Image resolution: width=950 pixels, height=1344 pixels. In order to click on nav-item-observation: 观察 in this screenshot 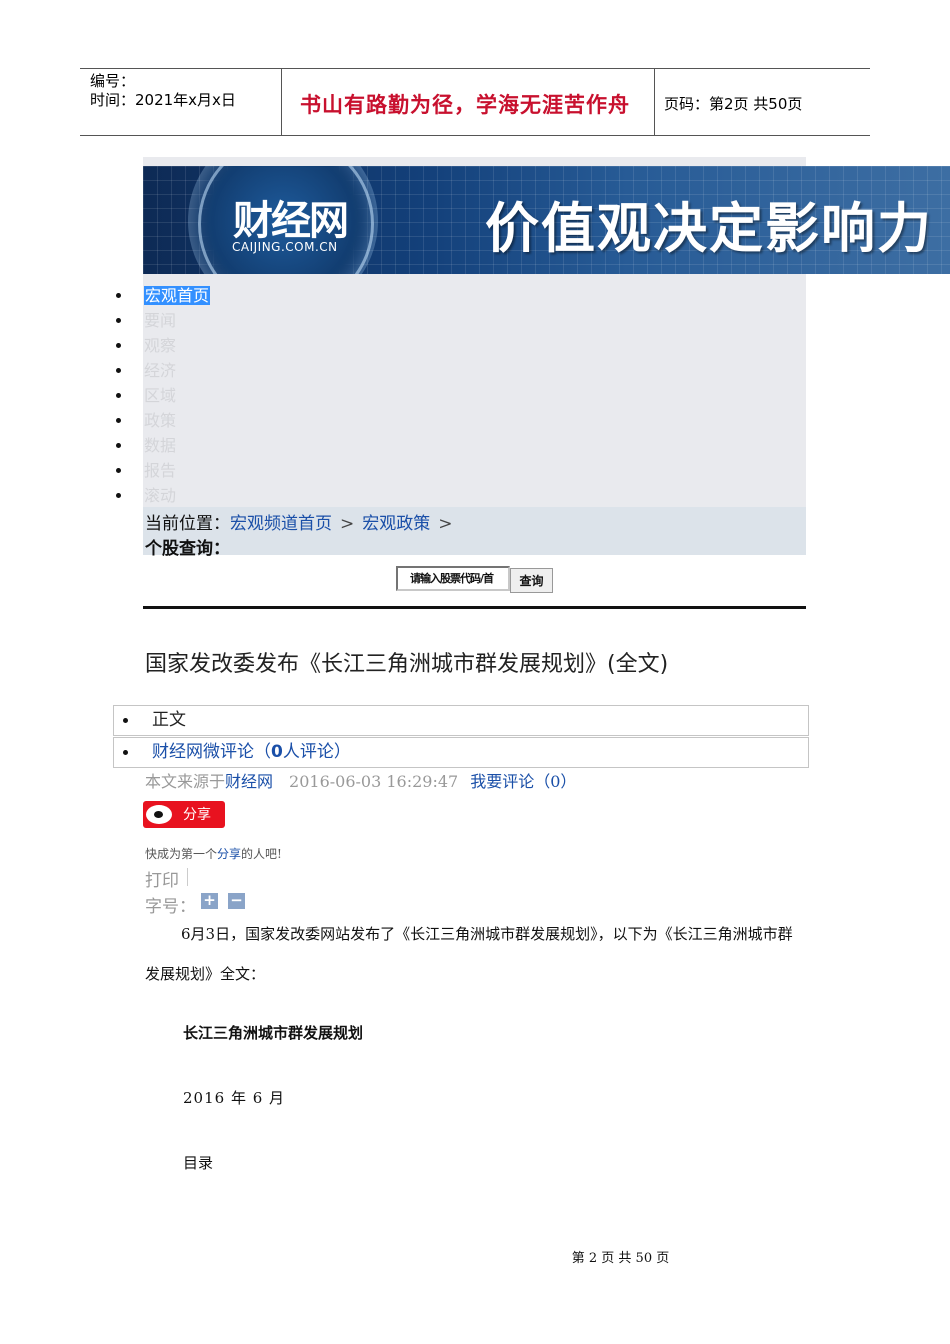, I will do `click(161, 345)`.